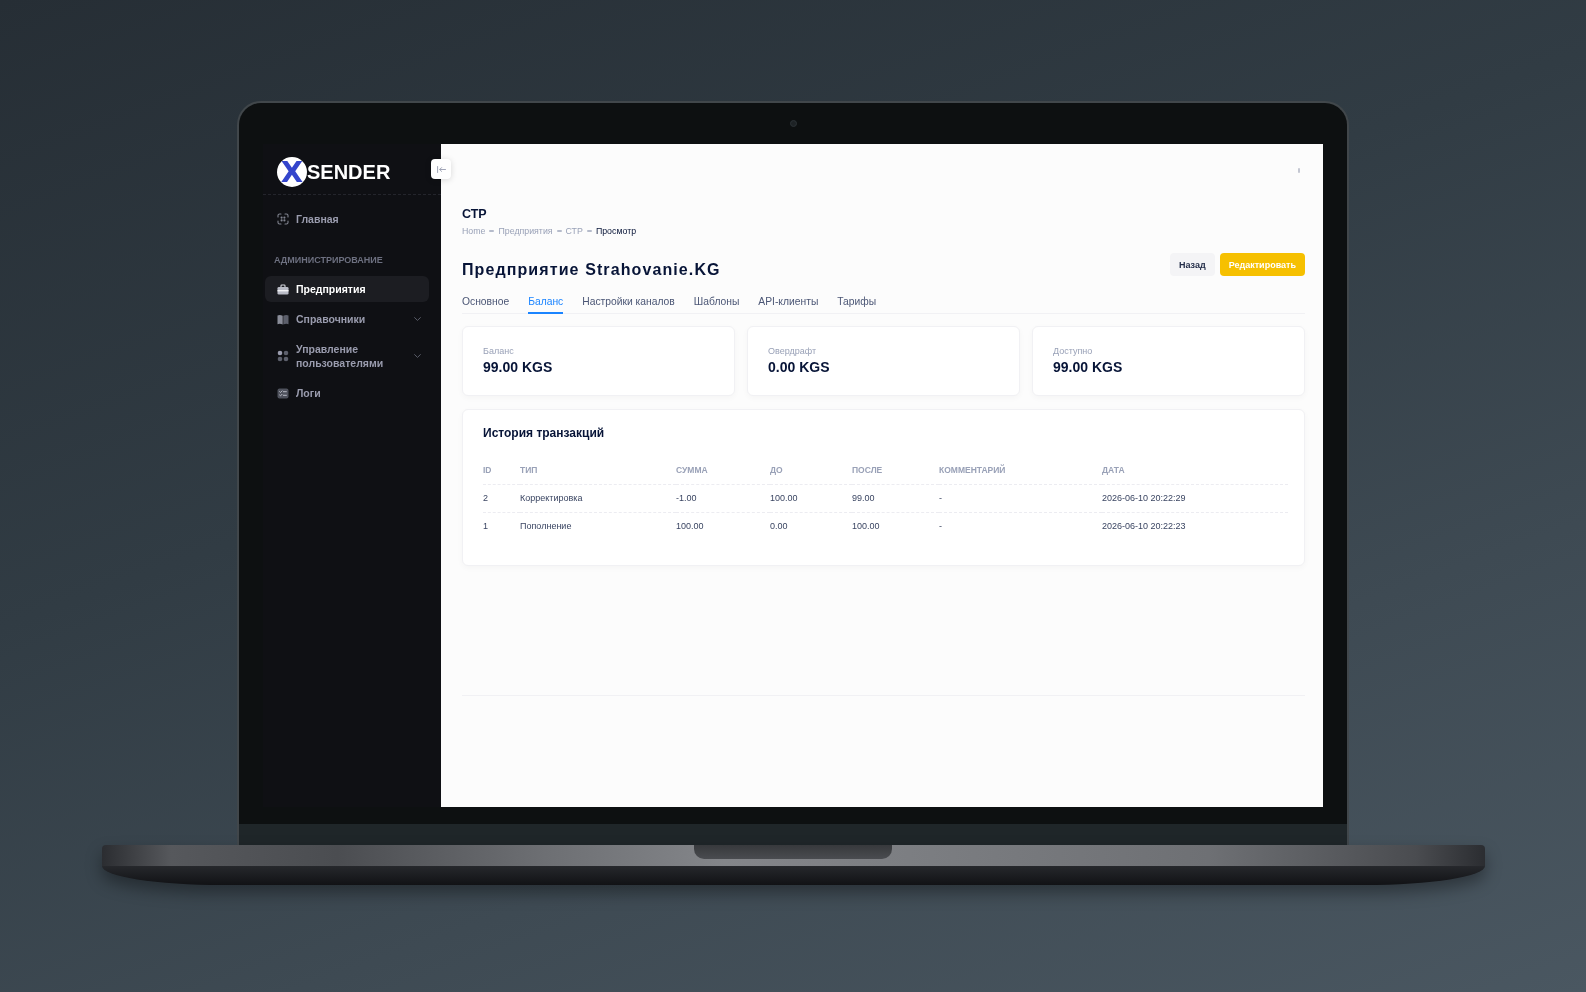  I want to click on column-header: ТИП, so click(598, 471).